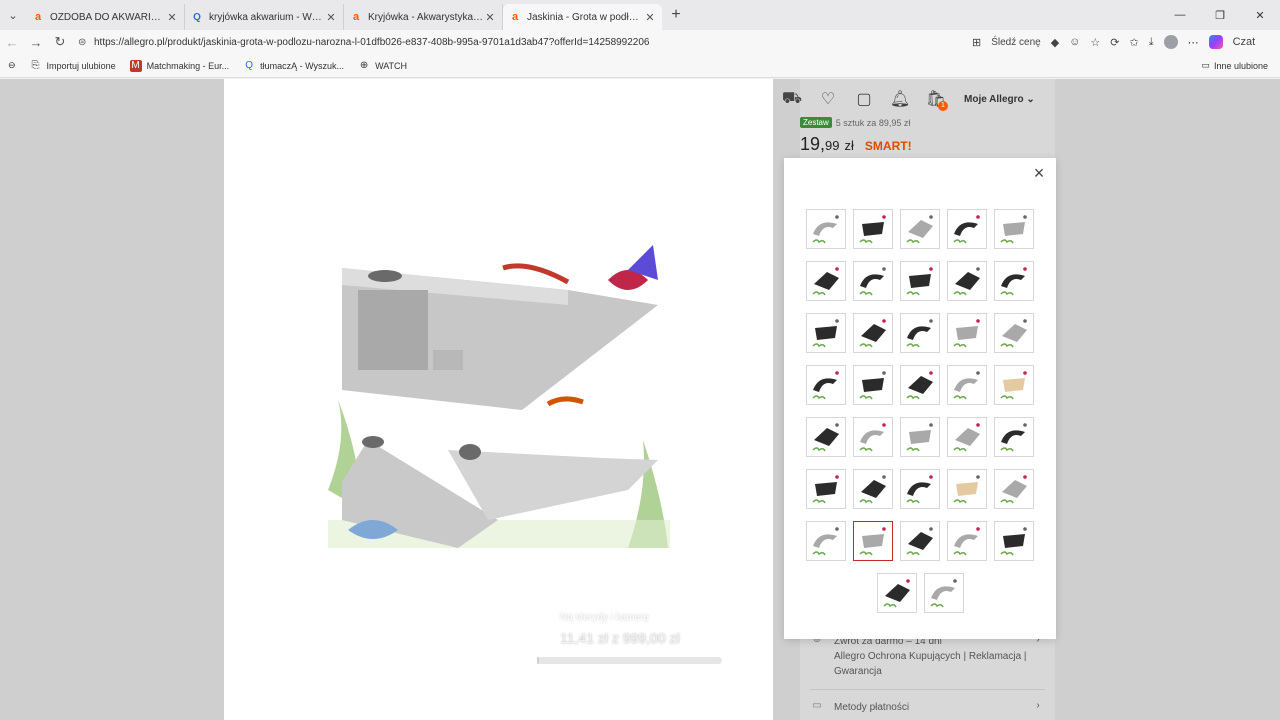 This screenshot has height=720, width=1280. Describe the element at coordinates (73, 66) in the screenshot. I see `favorite-import: ⎘ Importuj ulubione` at that location.